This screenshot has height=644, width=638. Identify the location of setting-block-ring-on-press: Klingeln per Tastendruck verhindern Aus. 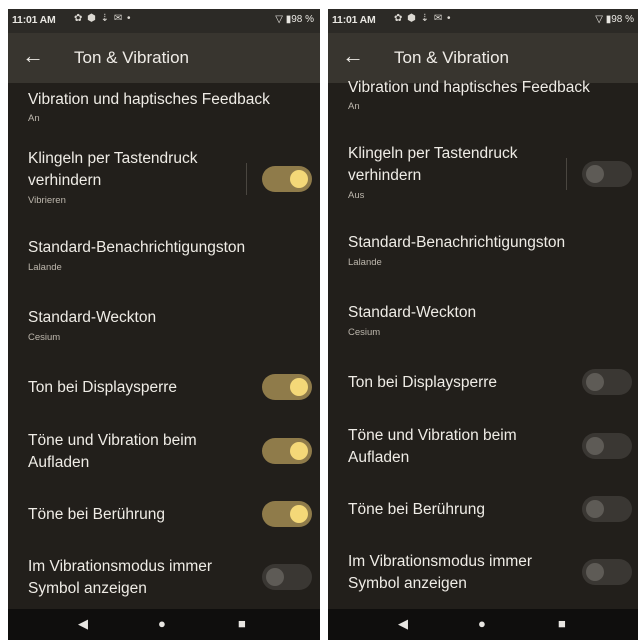
(483, 173).